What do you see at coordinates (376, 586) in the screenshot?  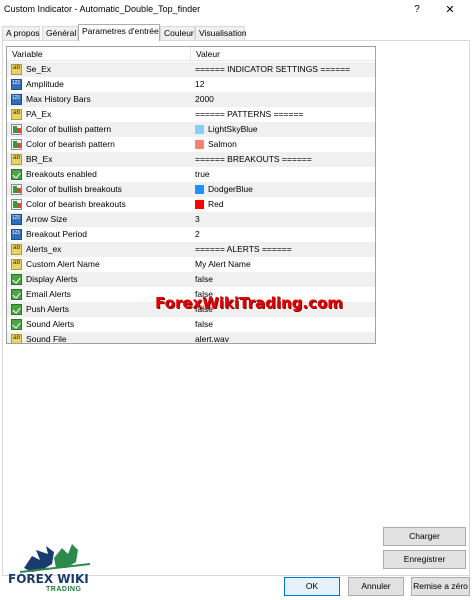 I see `cancel-button: Annuler` at bounding box center [376, 586].